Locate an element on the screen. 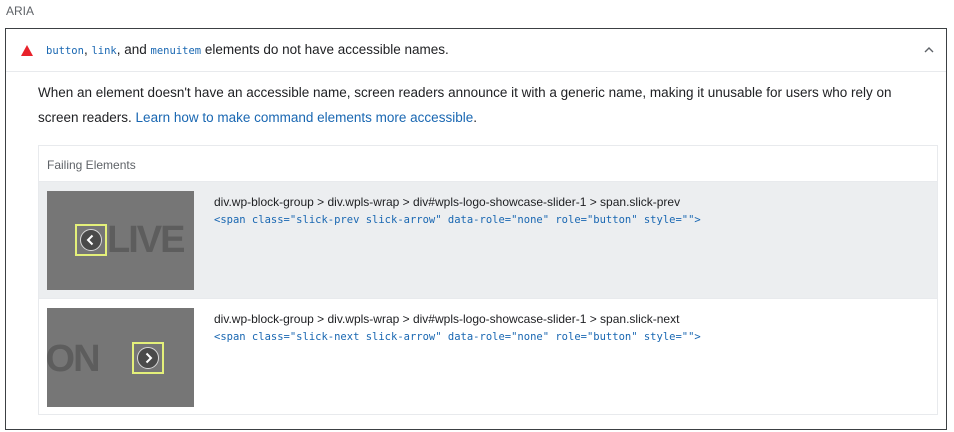 The image size is (954, 432). chevron-up-icon is located at coordinates (929, 50).